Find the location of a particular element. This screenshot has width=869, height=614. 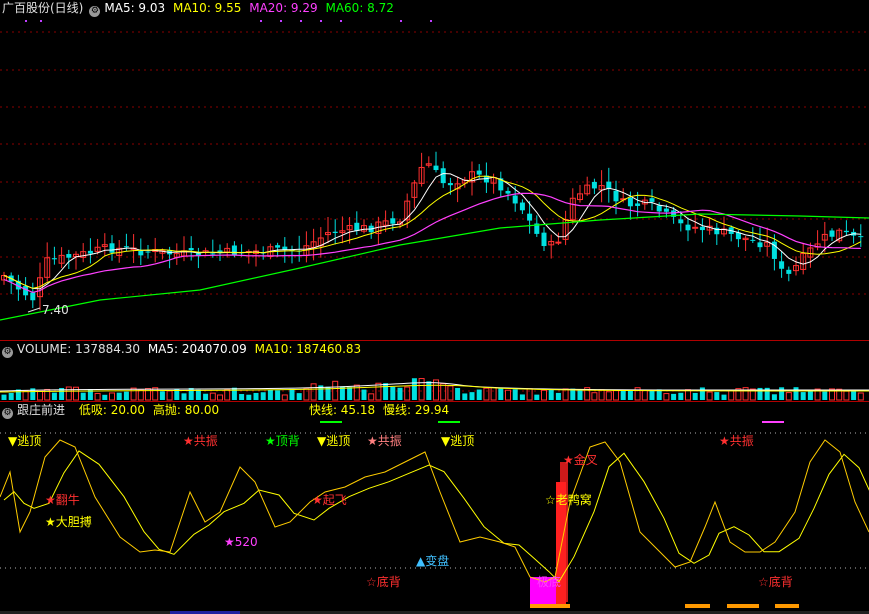

signal-take-off: ★起飞 is located at coordinates (329, 500).